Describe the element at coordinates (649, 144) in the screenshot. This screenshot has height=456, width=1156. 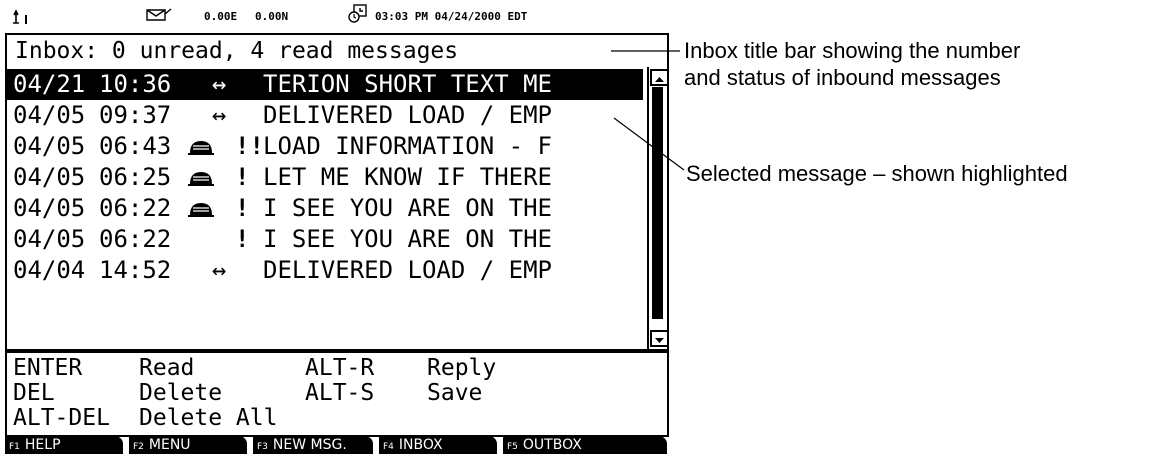
I see `selected-callout-line` at that location.